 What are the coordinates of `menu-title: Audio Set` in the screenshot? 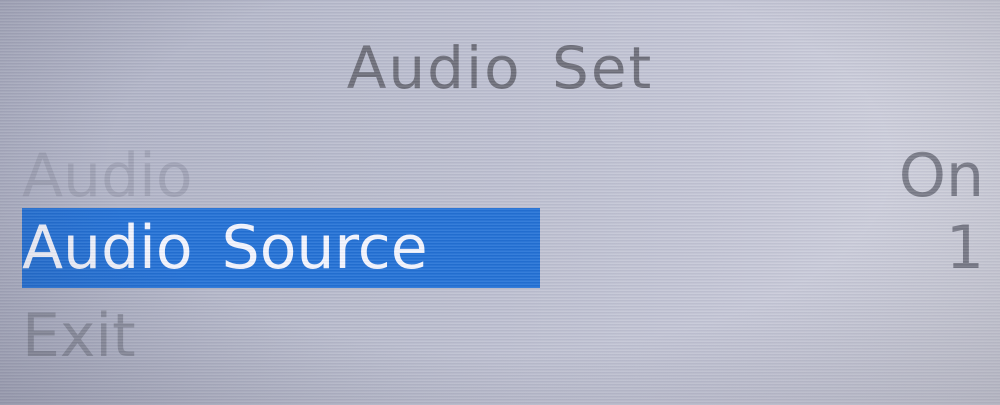 It's located at (500, 68).